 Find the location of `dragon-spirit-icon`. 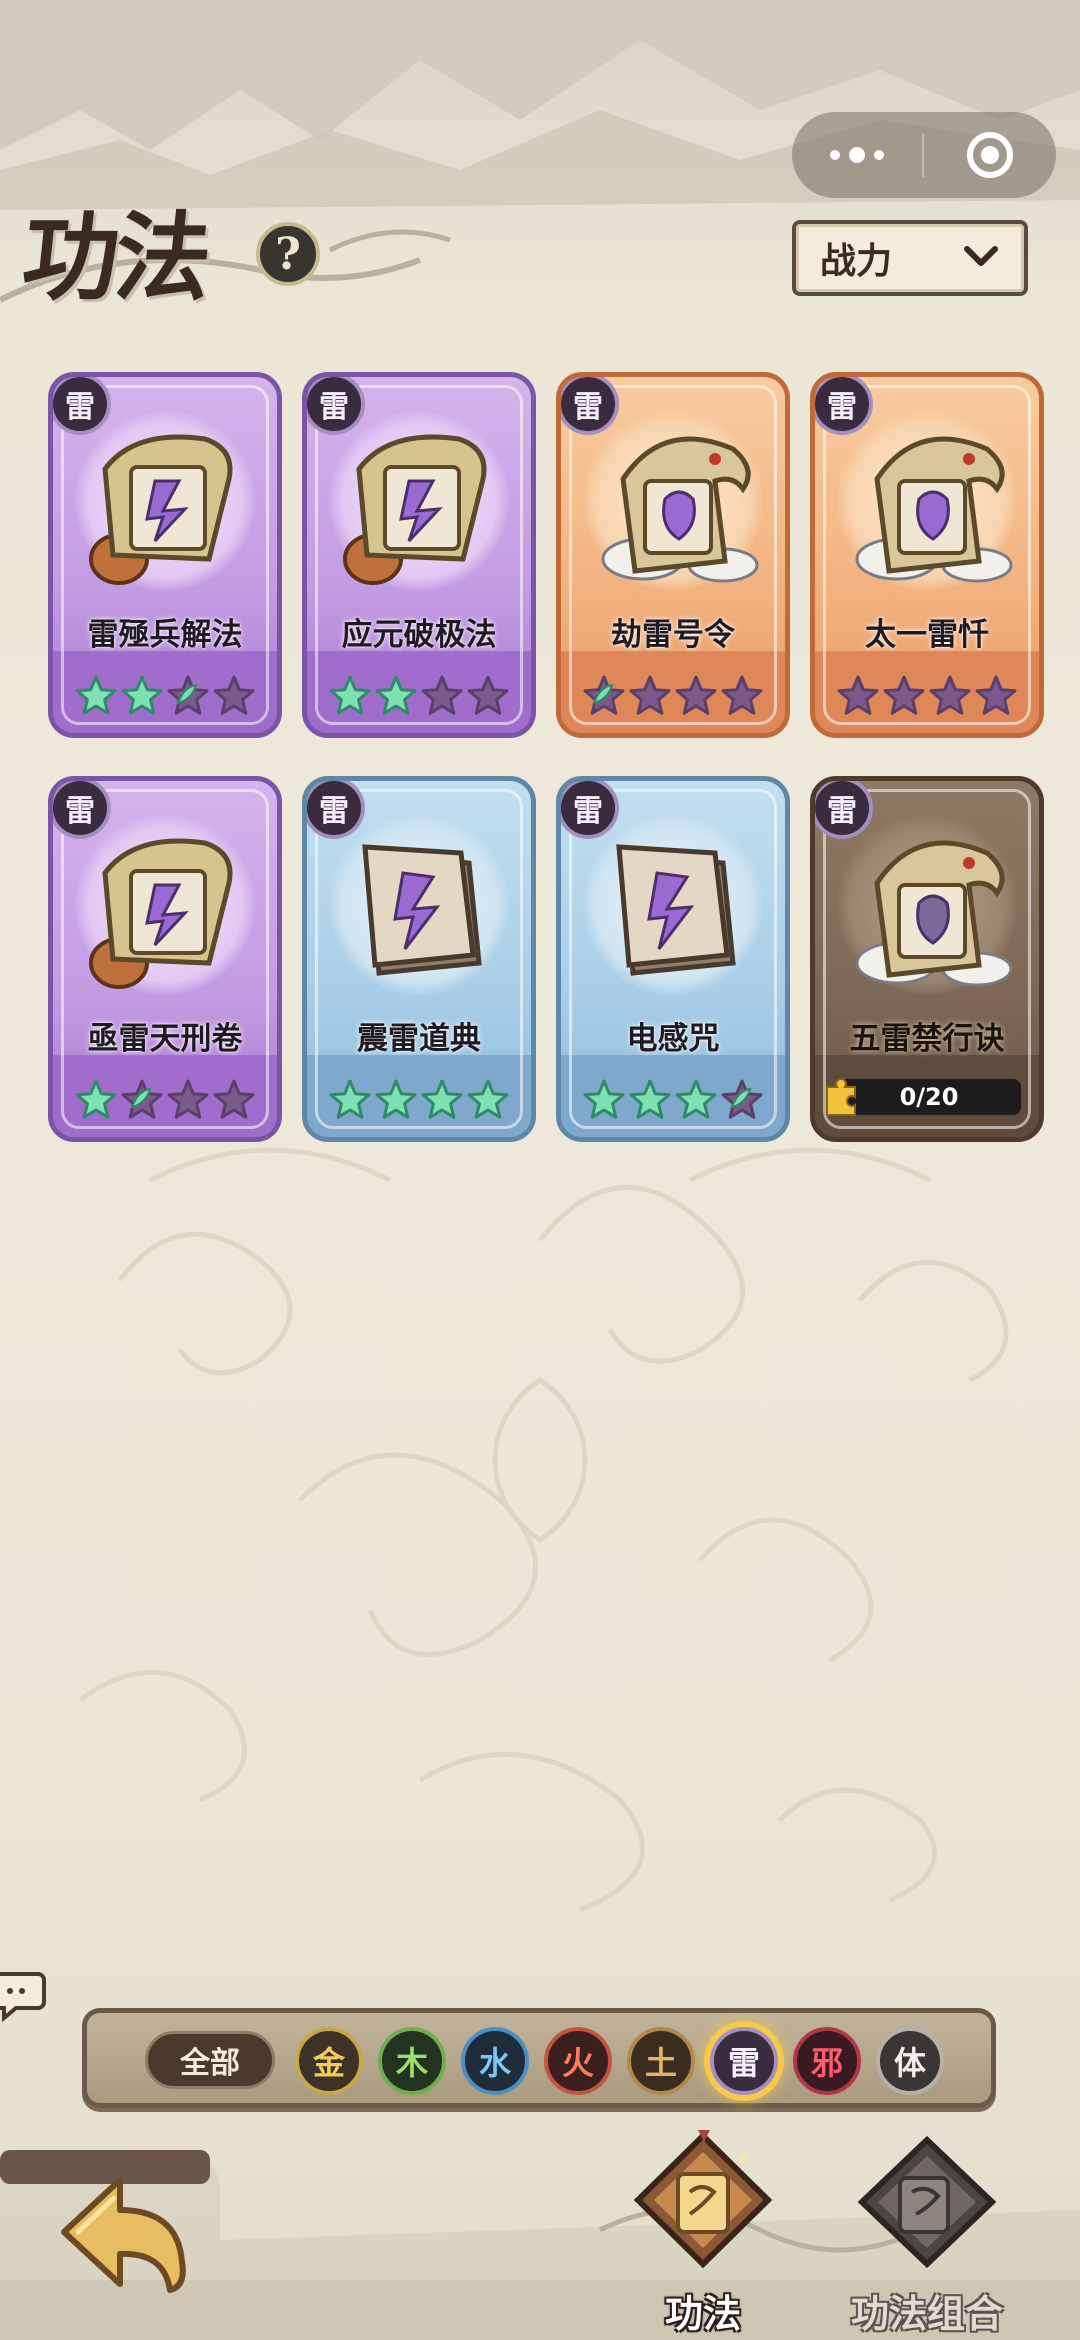

dragon-spirit-icon is located at coordinates (927, 504).